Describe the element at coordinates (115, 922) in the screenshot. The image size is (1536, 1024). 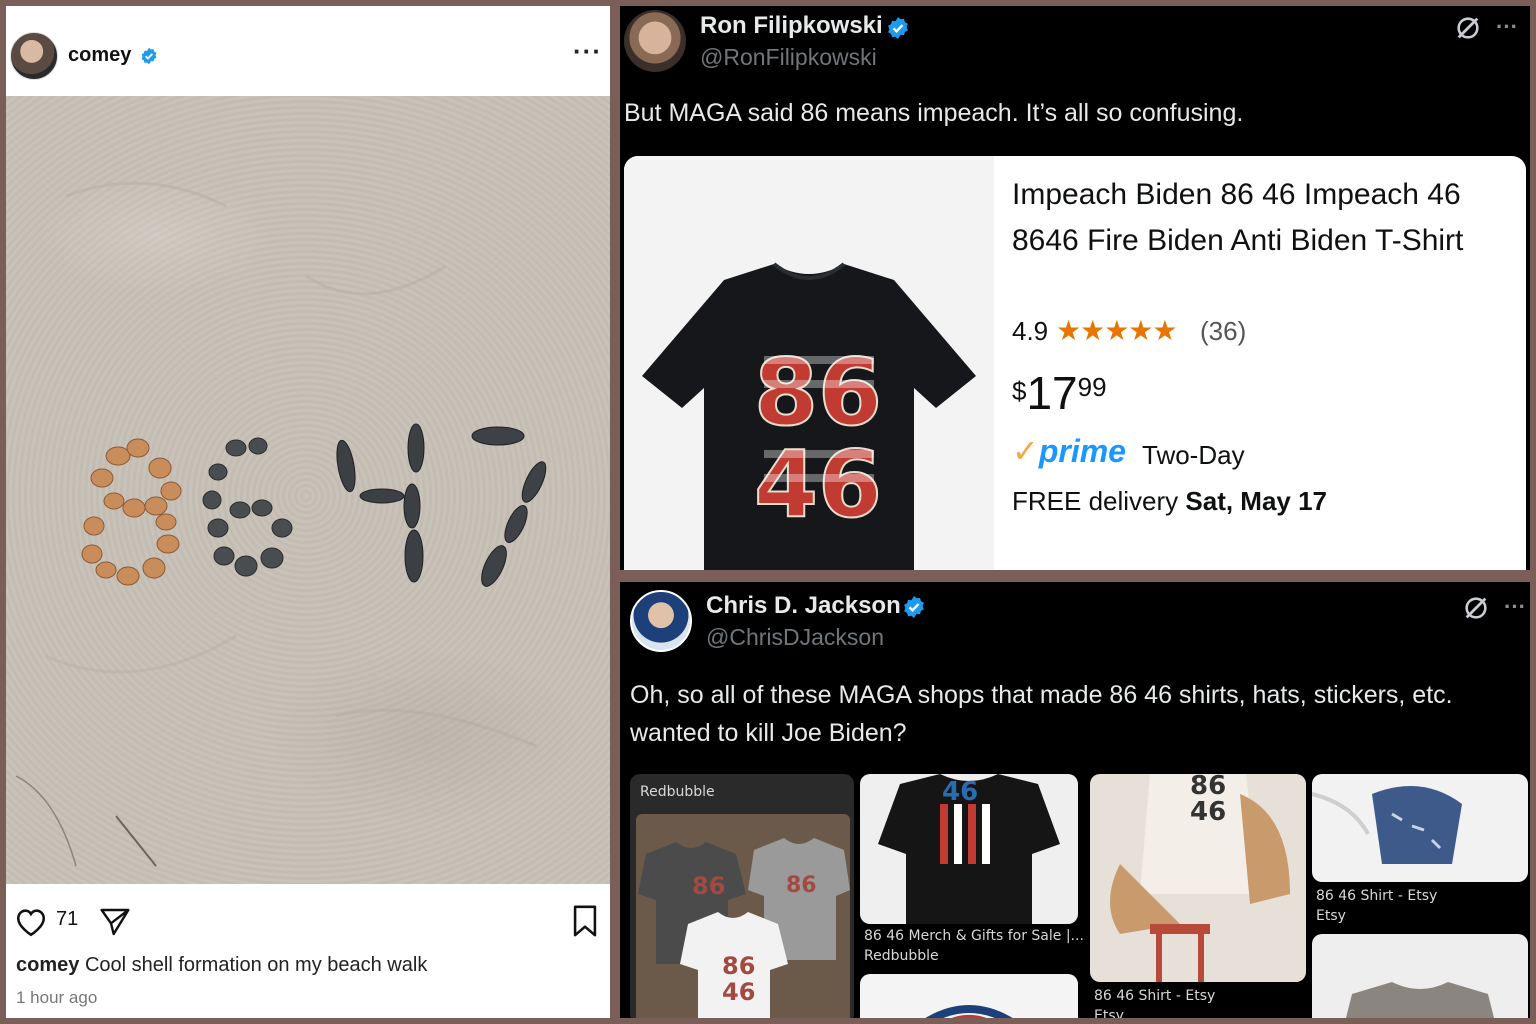
I see `share-icon` at that location.